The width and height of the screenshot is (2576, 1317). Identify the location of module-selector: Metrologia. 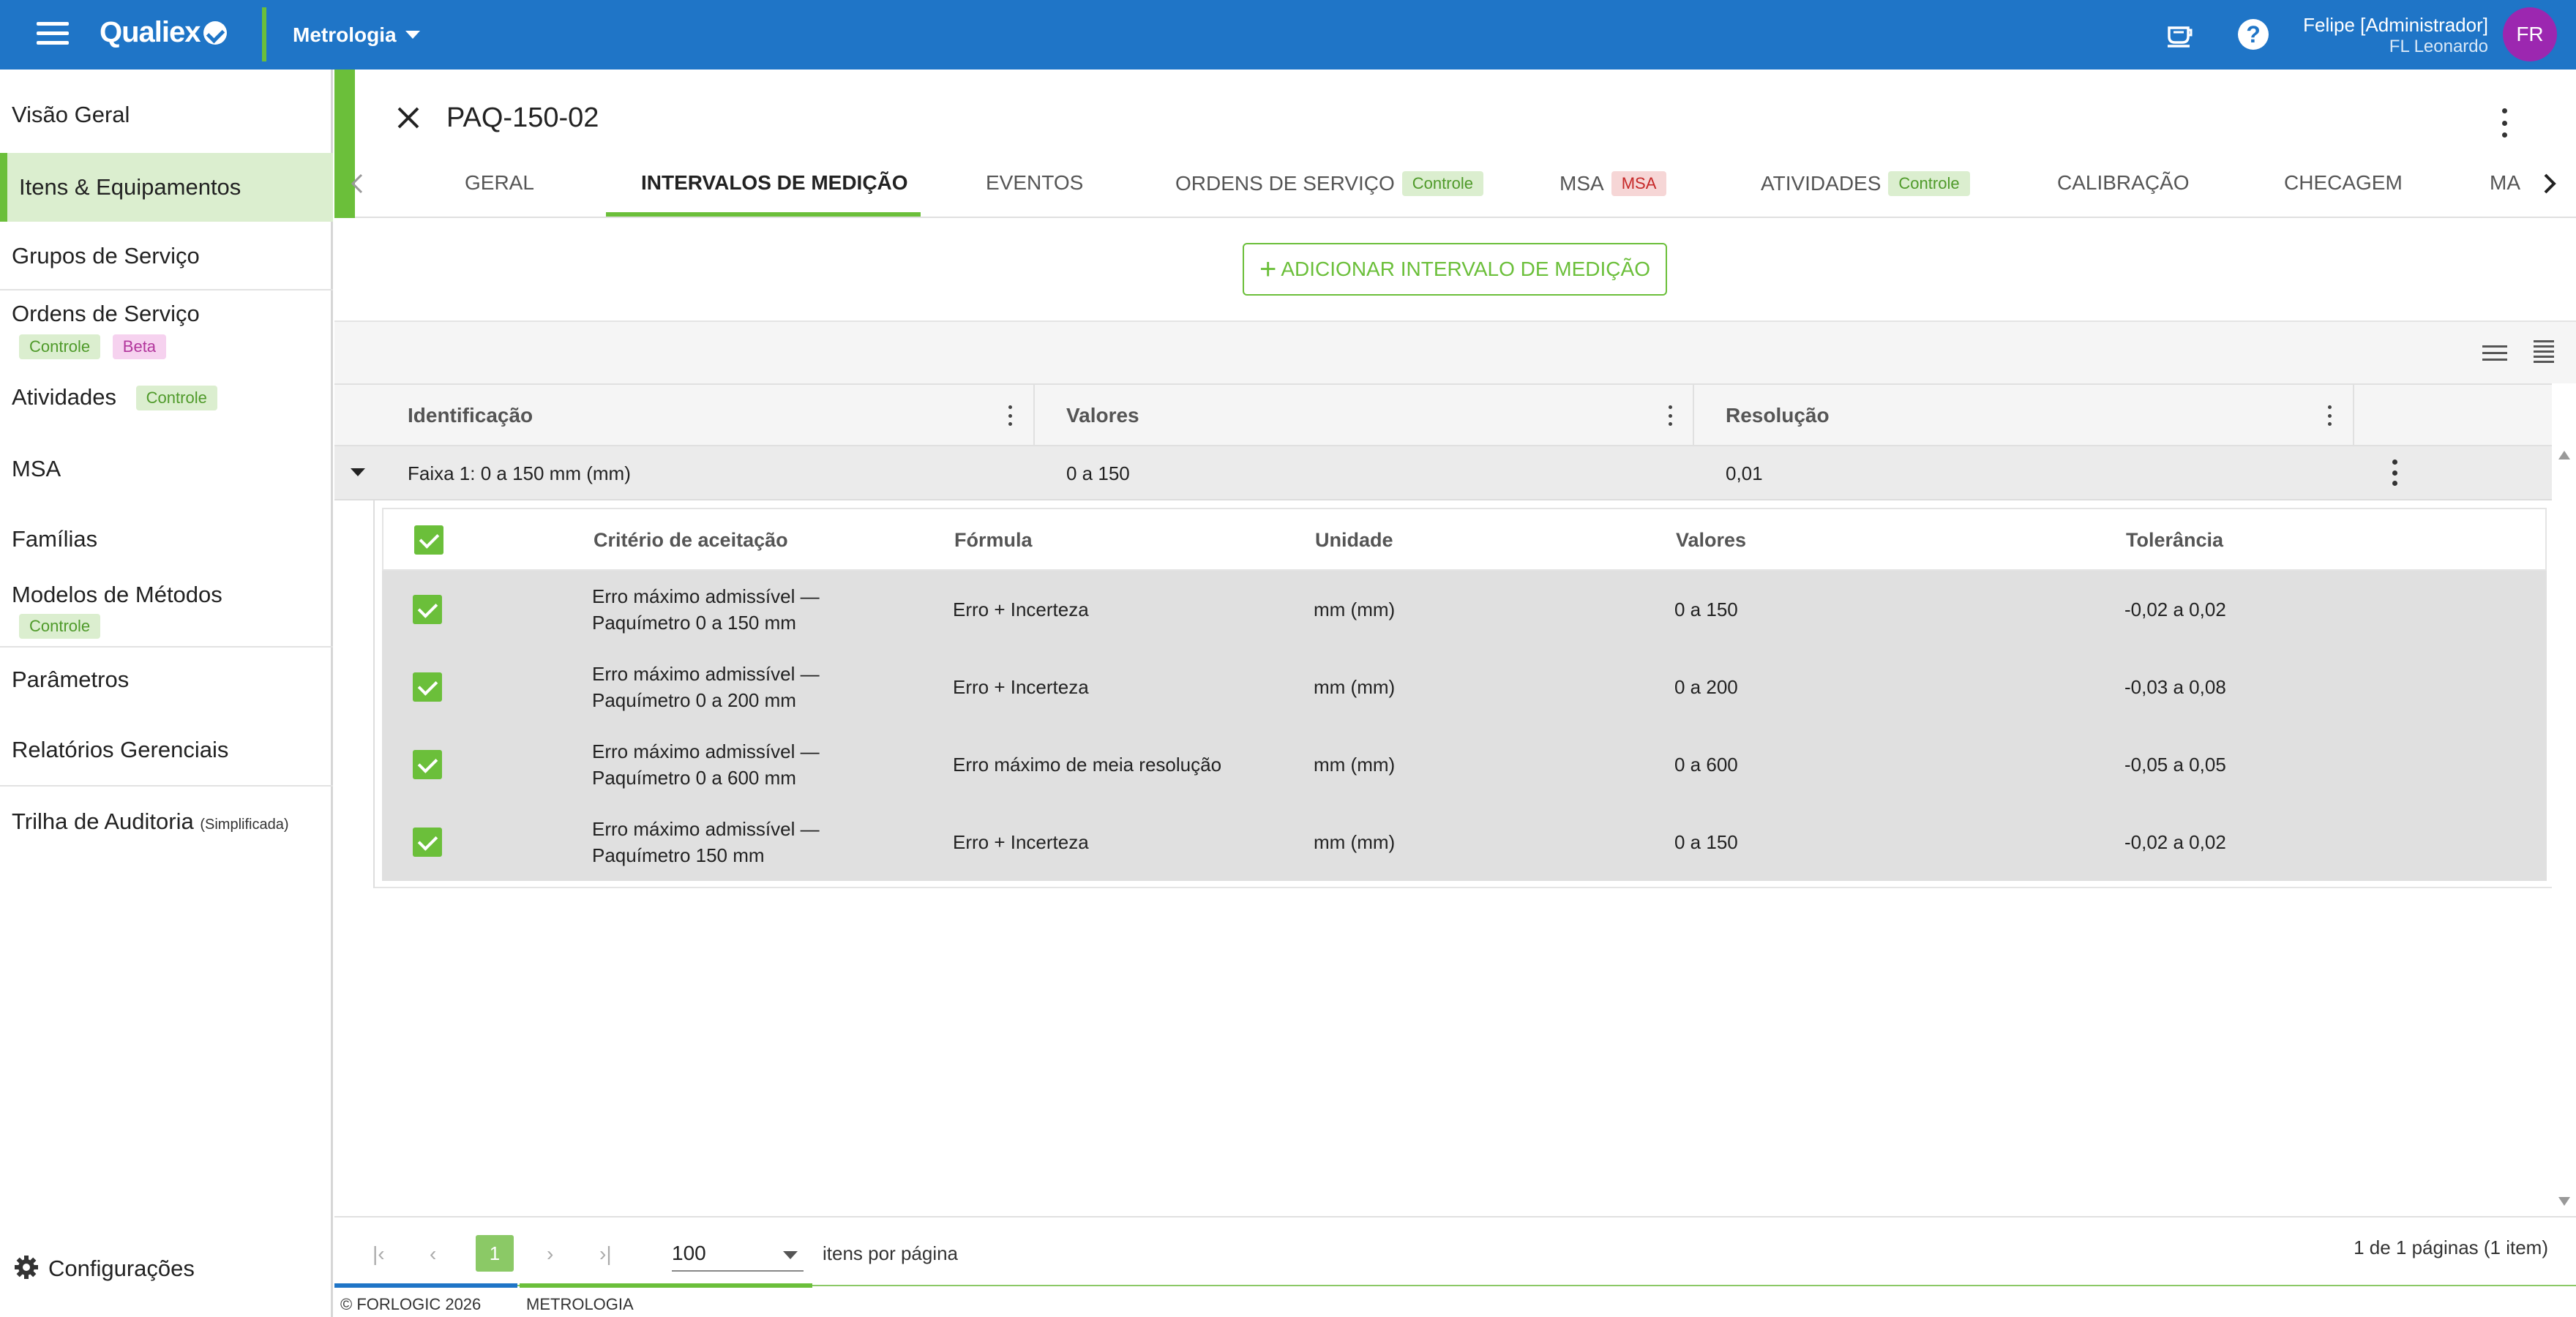
(356, 35).